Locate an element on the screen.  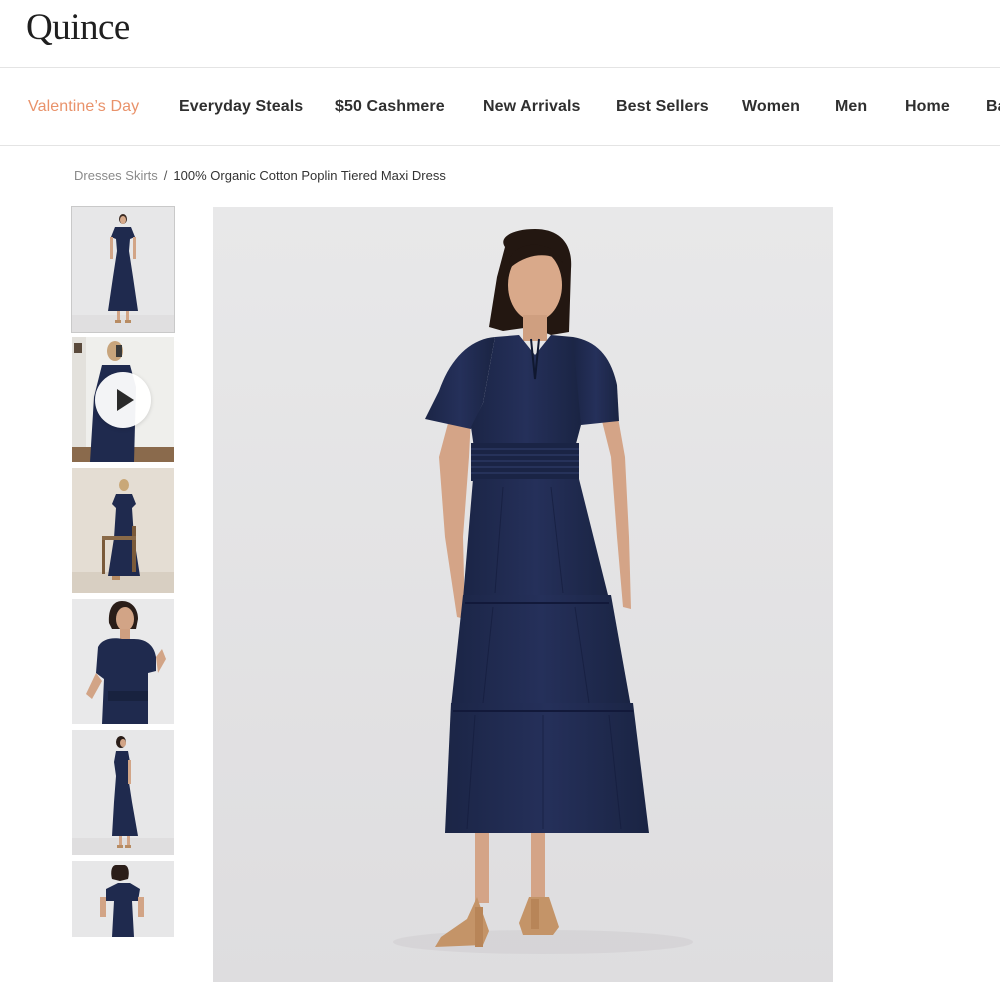
nav-item-everyday-steals: Everyday Steals is located at coordinates (241, 107).